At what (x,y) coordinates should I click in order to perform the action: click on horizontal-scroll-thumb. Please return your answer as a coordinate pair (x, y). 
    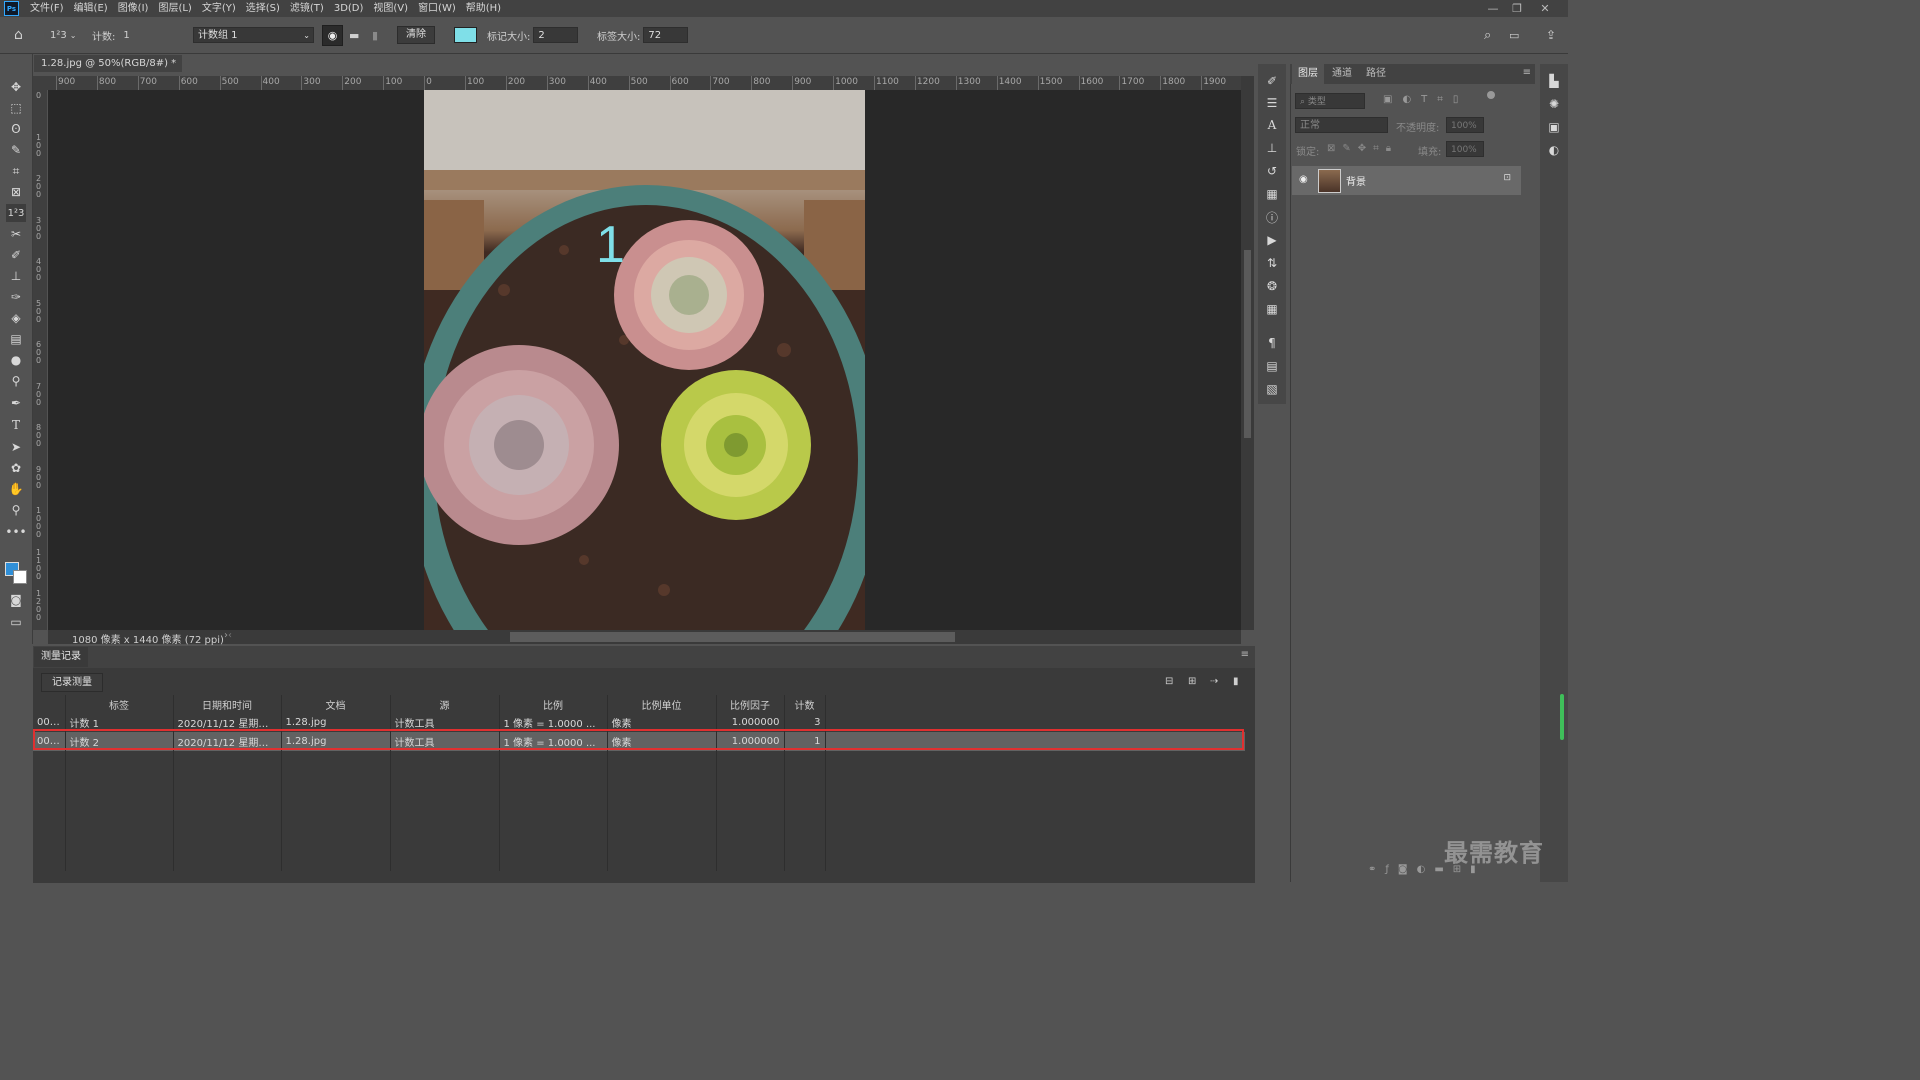
    Looking at the image, I should click on (732, 637).